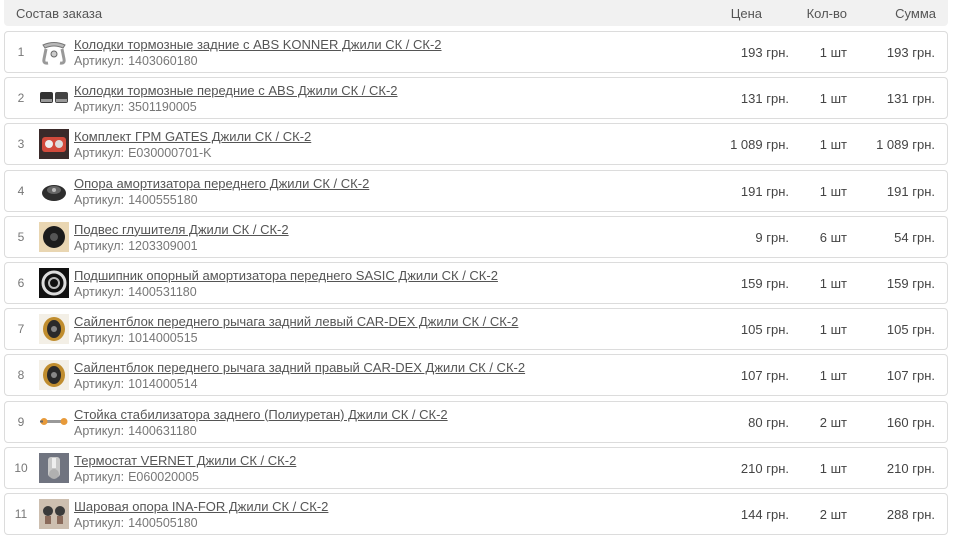 This screenshot has width=960, height=543. What do you see at coordinates (162, 291) in the screenshot?
I see `article-value: 1400531180` at bounding box center [162, 291].